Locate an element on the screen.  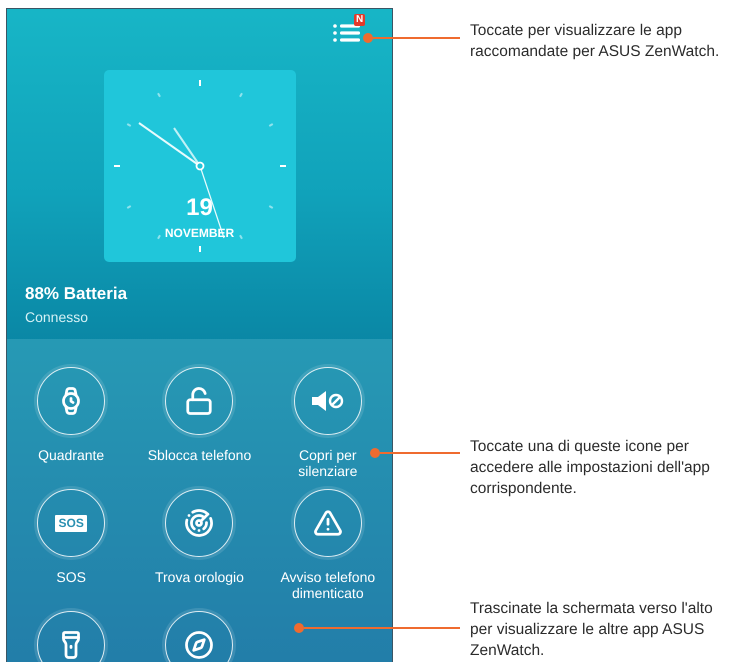
warning-icon is located at coordinates (327, 523).